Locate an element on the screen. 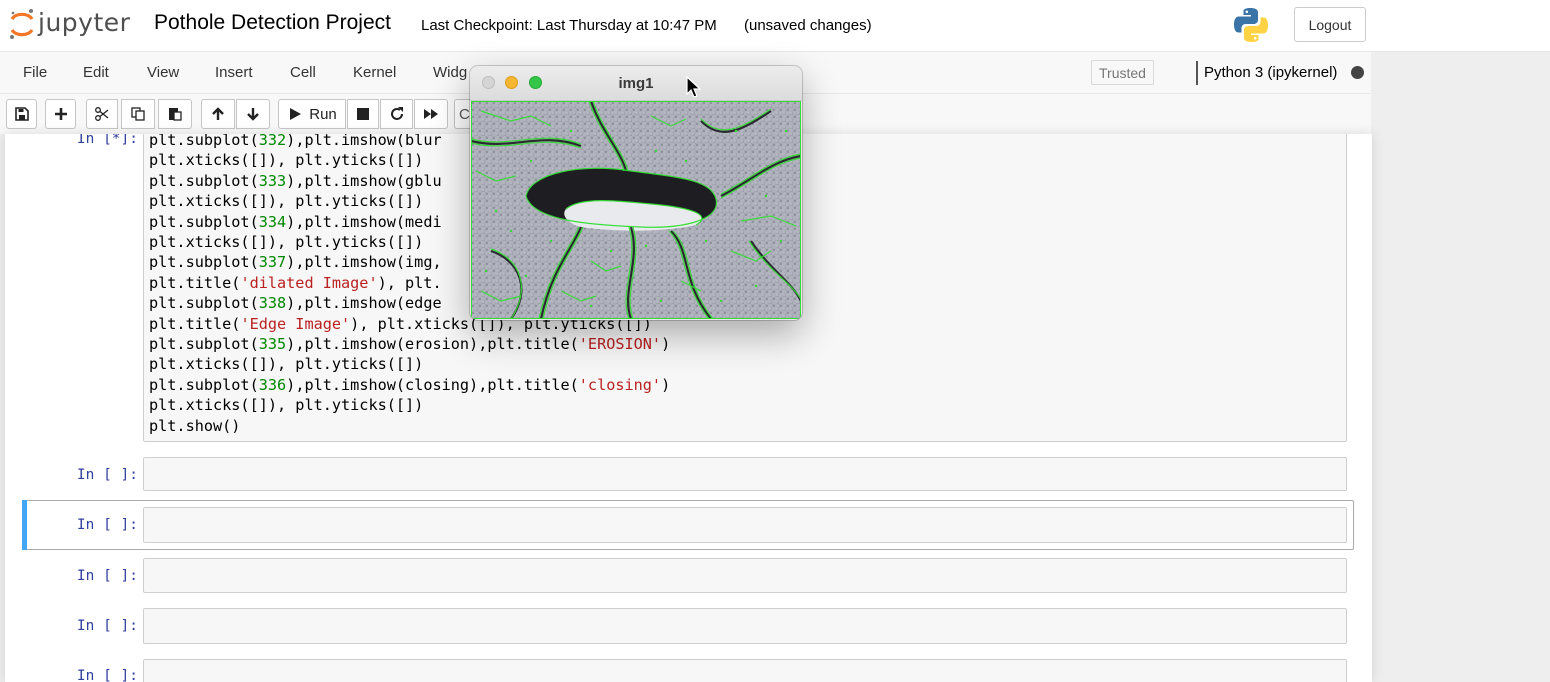  restart-icon is located at coordinates (396, 113).